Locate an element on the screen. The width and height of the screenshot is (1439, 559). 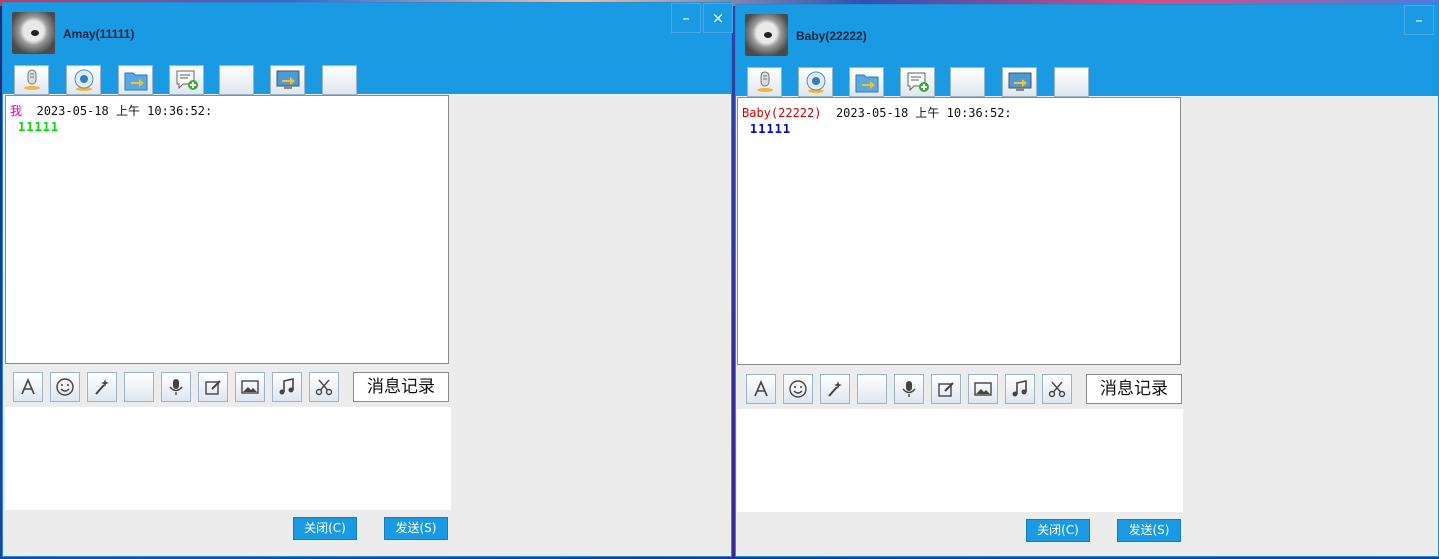
message-header: Baby(22222) 2023-05-18 上午 10:36:52: is located at coordinates (877, 112).